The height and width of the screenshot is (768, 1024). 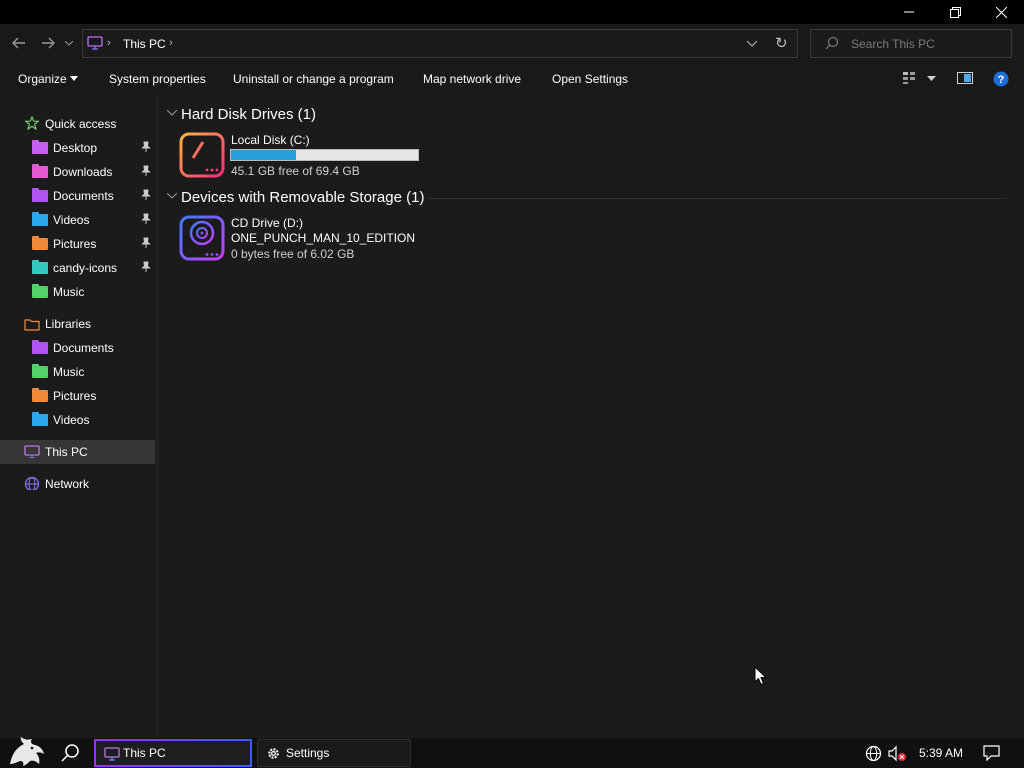 What do you see at coordinates (752, 43) in the screenshot?
I see `address-dropdown-button` at bounding box center [752, 43].